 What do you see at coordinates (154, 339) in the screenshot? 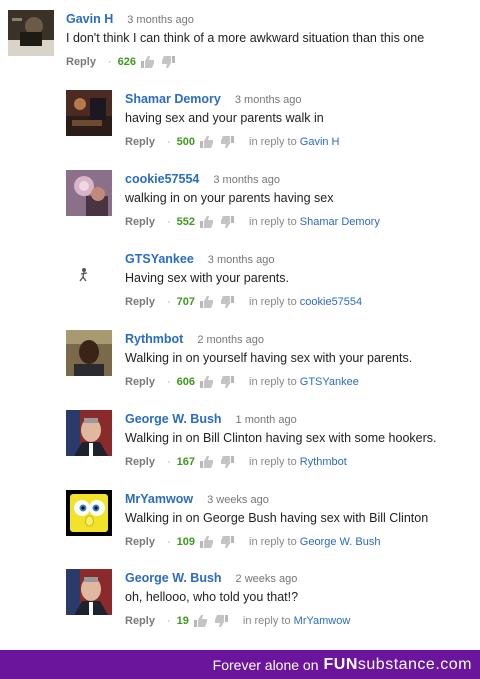
I see `comment-author: Rythmbot` at bounding box center [154, 339].